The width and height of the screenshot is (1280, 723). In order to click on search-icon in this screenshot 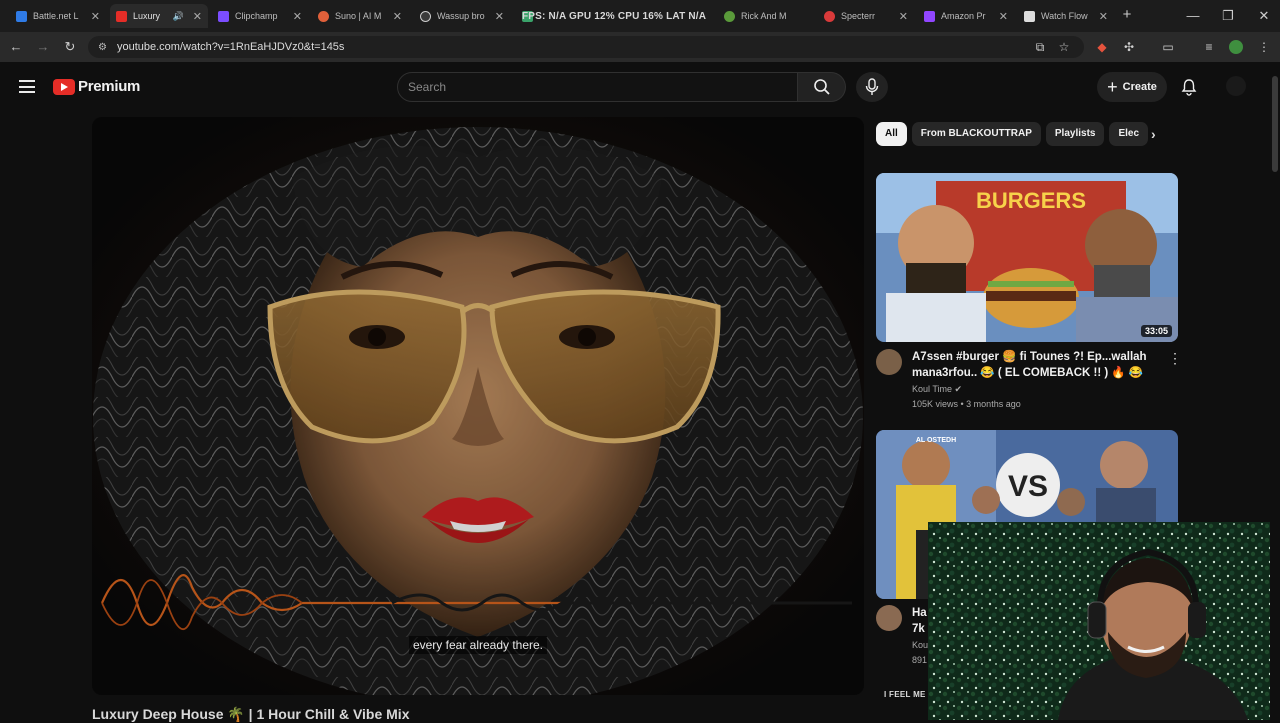, I will do `click(821, 87)`.